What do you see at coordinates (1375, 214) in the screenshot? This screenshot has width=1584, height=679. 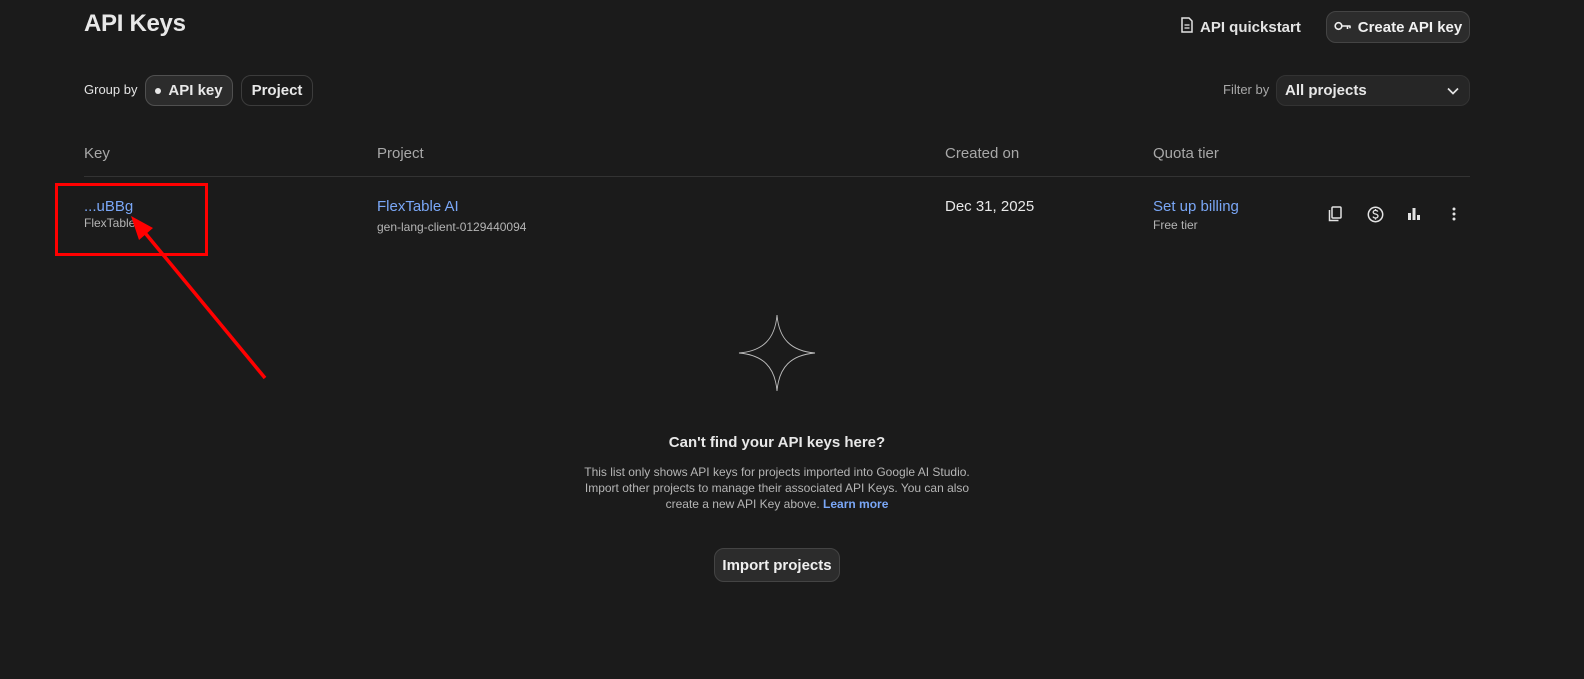 I see `billing-icon` at bounding box center [1375, 214].